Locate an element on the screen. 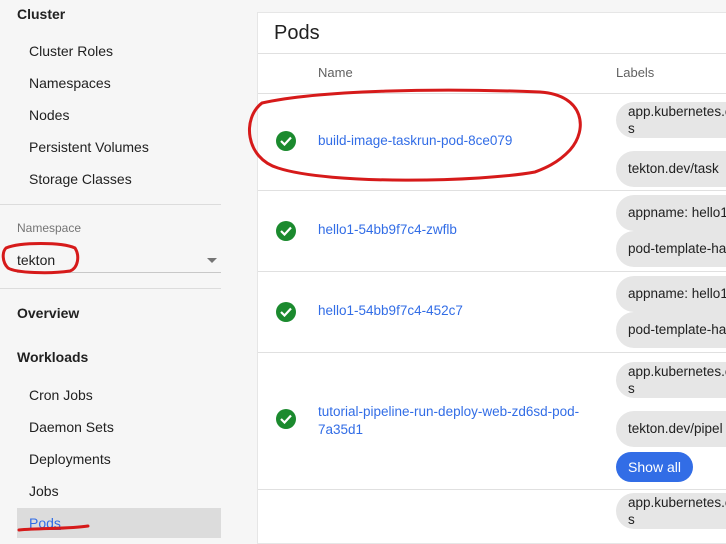 The image size is (726, 544). header-divider is located at coordinates (492, 93).